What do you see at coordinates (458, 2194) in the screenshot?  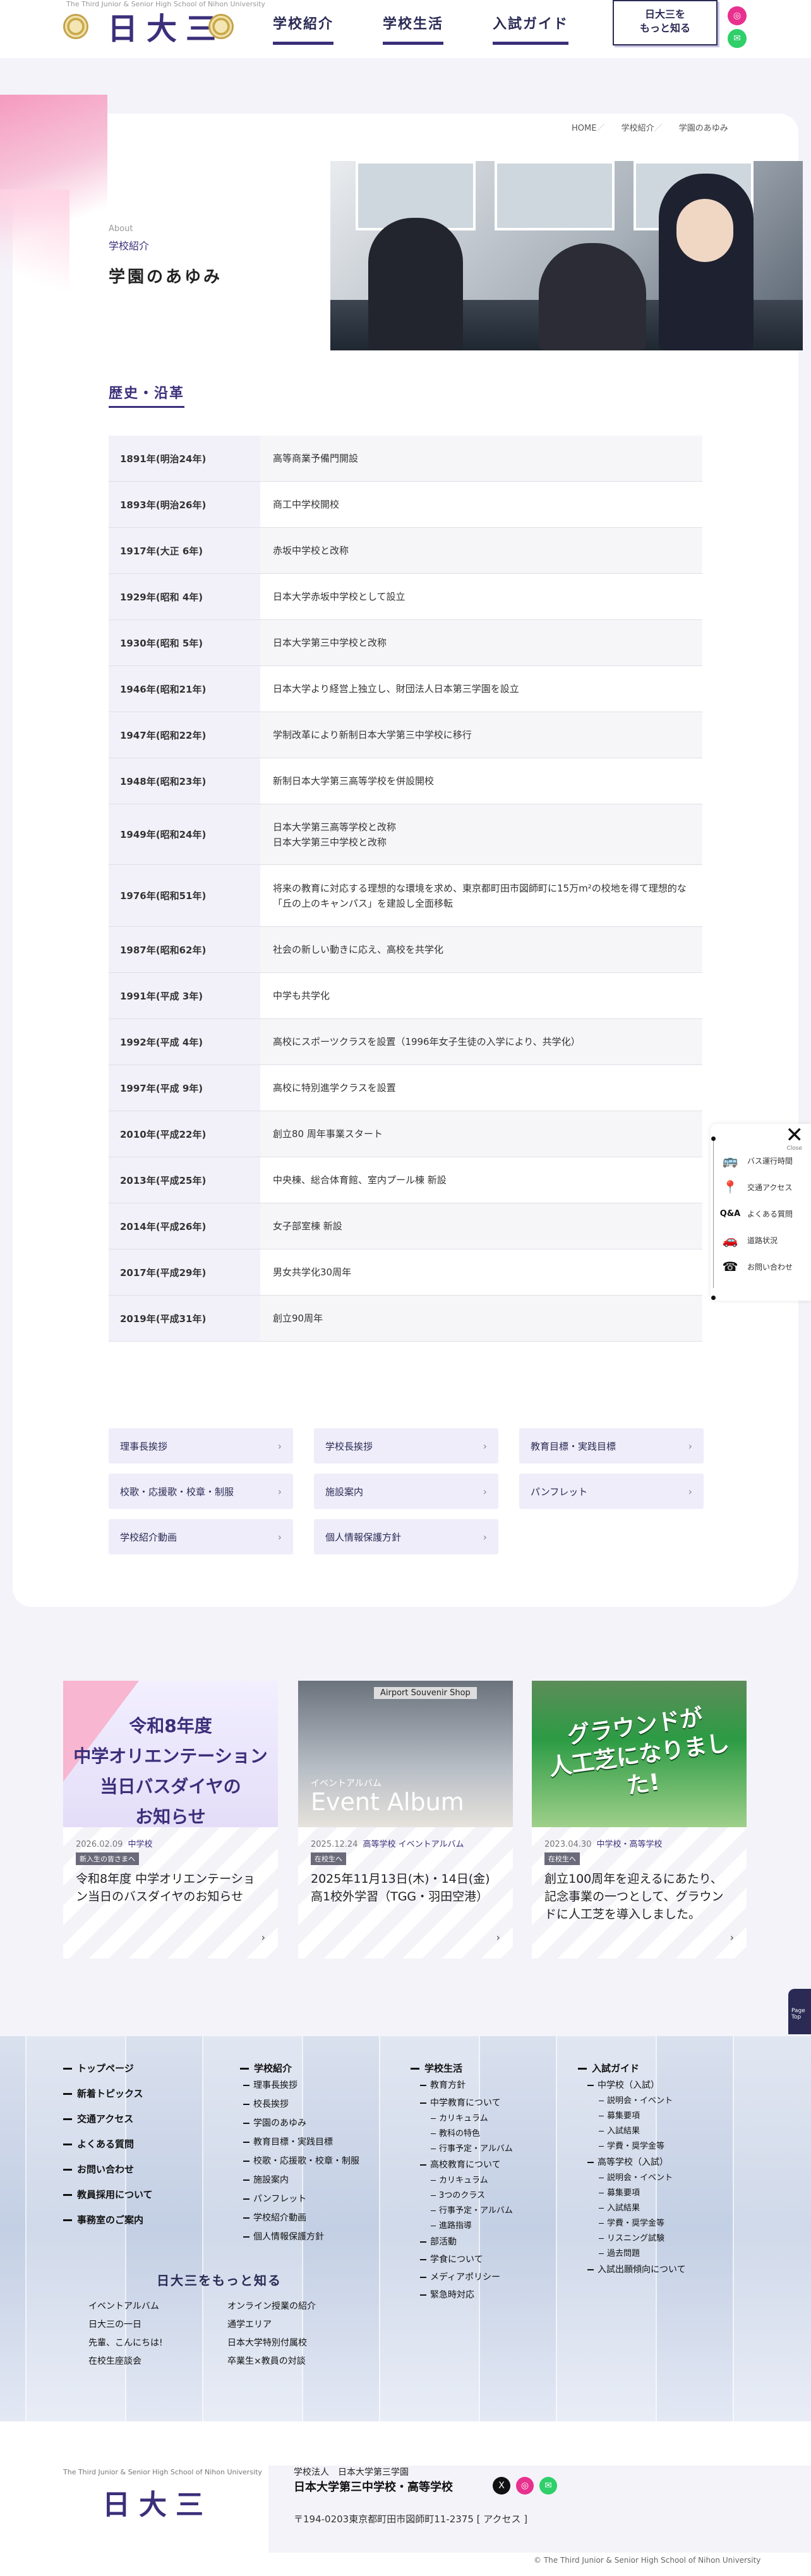 I see `footer-link: 3つのクラス` at bounding box center [458, 2194].